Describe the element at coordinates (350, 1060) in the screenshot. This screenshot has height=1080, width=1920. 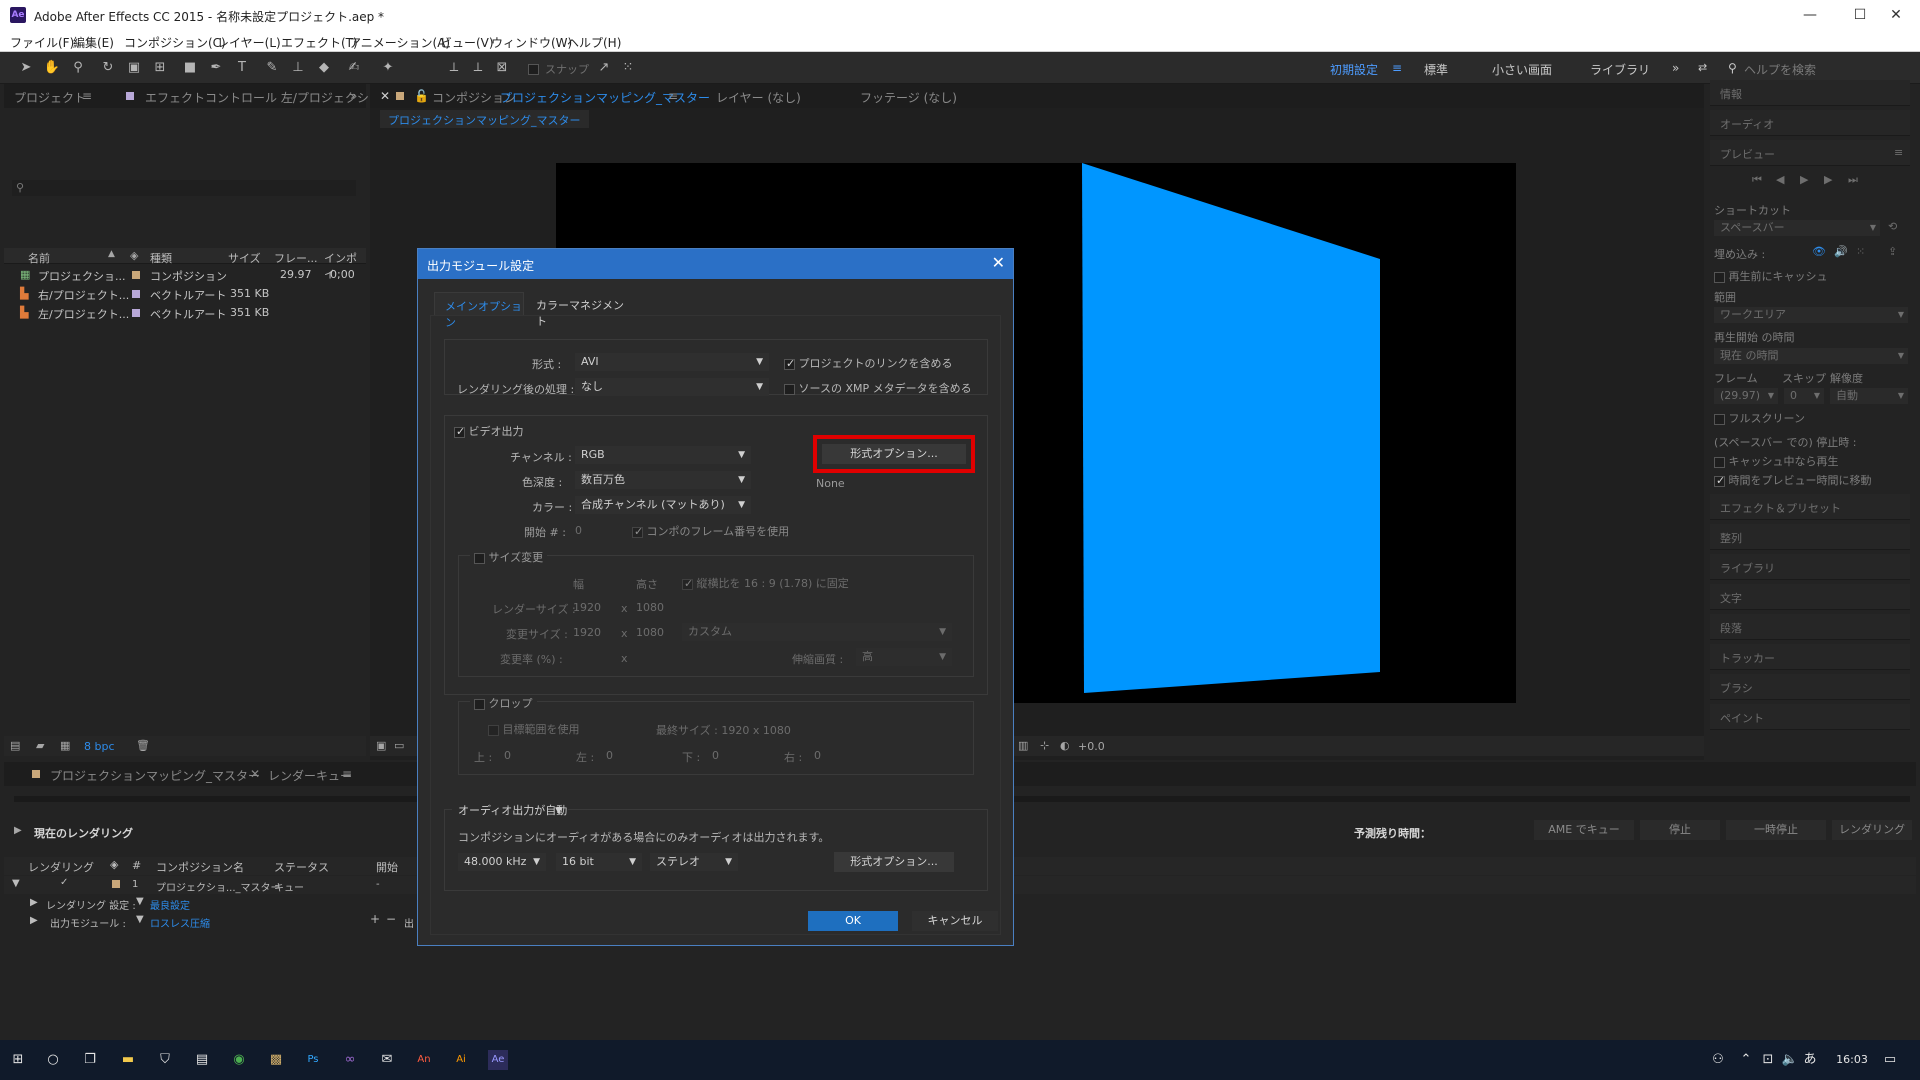
I see `visual-studio-icon: ∞` at that location.